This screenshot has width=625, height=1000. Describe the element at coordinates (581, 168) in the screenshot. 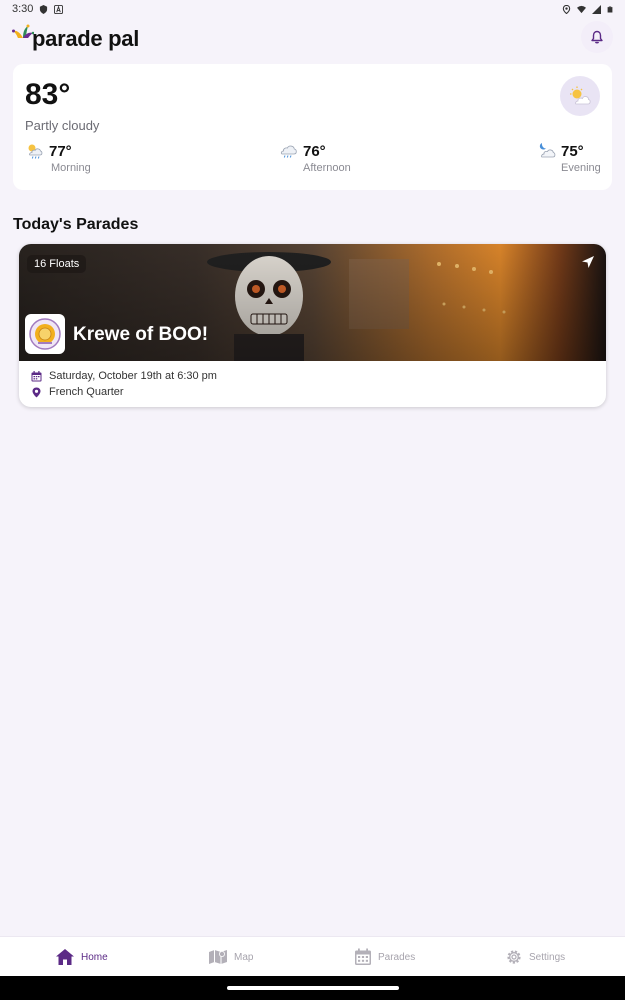

I see `forecast-period: Evening` at that location.